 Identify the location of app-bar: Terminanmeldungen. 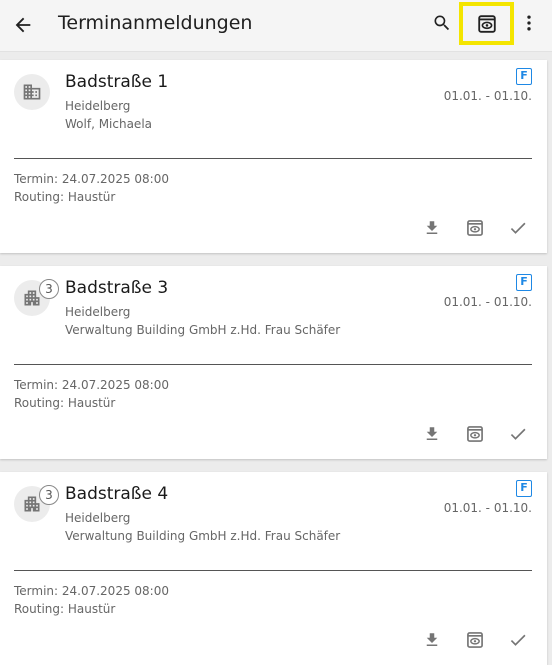
(276, 26).